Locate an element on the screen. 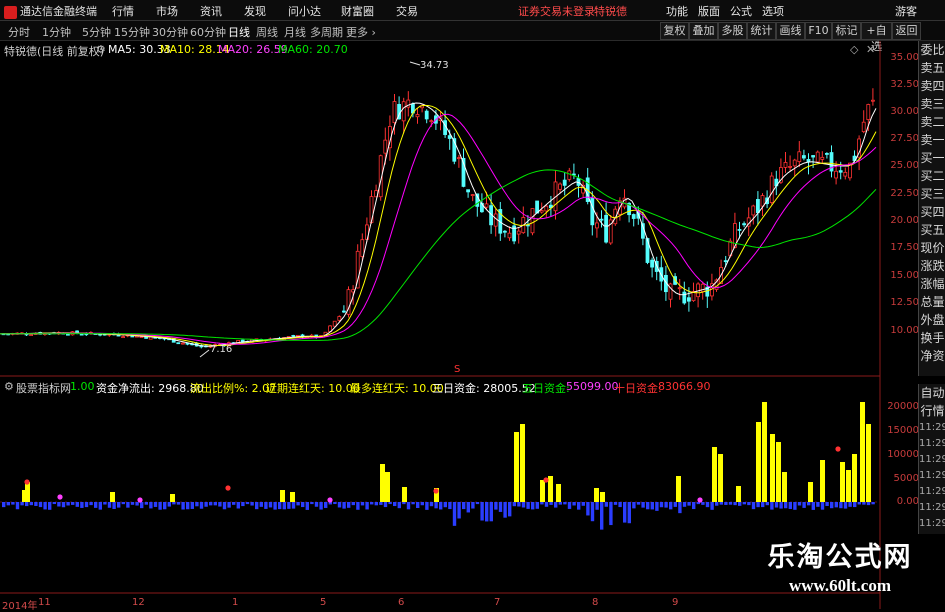 This screenshot has height=612, width=945. side-label: 卖三 is located at coordinates (932, 104).